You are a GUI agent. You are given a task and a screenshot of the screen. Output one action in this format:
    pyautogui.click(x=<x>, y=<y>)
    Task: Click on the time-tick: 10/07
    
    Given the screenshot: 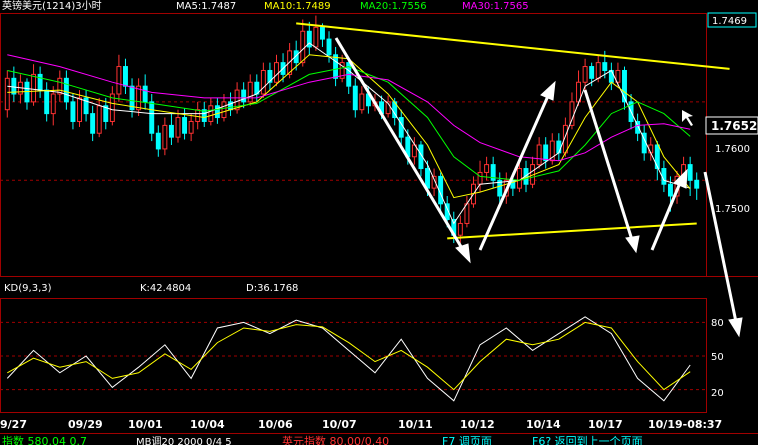 What is the action you would take?
    pyautogui.click(x=339, y=424)
    